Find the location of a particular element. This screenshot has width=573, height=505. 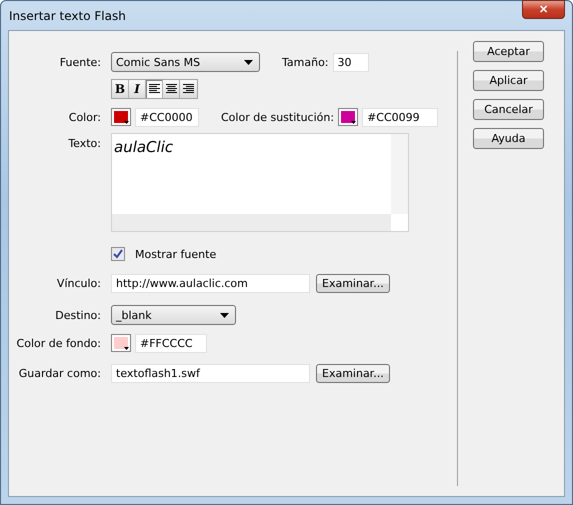

link-field: http://www.aulaclic.com is located at coordinates (210, 283).